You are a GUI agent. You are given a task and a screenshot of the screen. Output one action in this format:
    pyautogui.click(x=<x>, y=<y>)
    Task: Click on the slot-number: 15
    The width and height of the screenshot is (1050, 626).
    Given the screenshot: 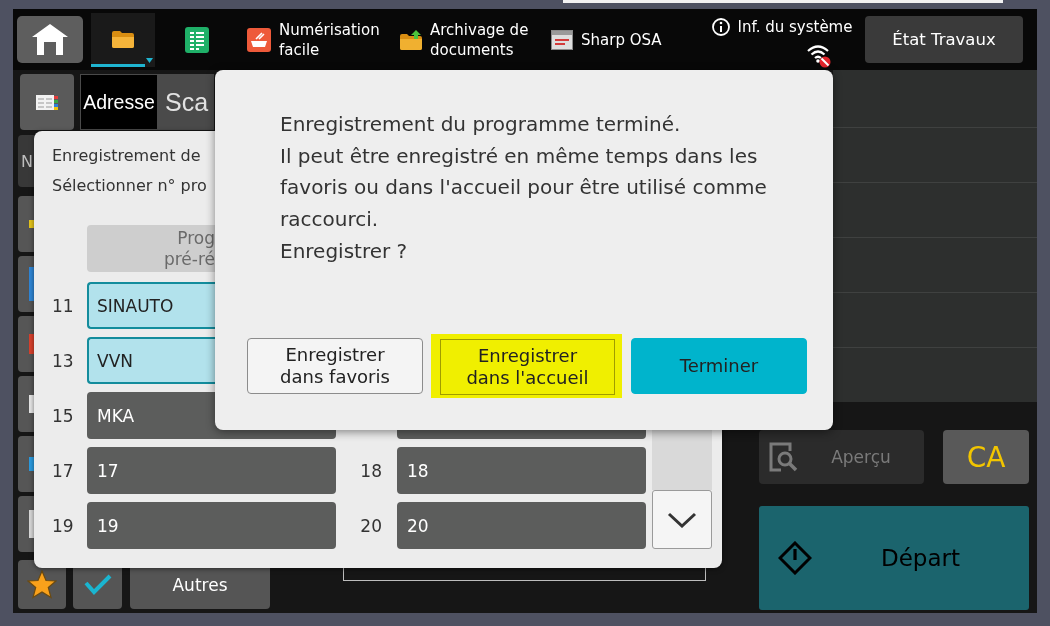 What is the action you would take?
    pyautogui.click(x=63, y=416)
    